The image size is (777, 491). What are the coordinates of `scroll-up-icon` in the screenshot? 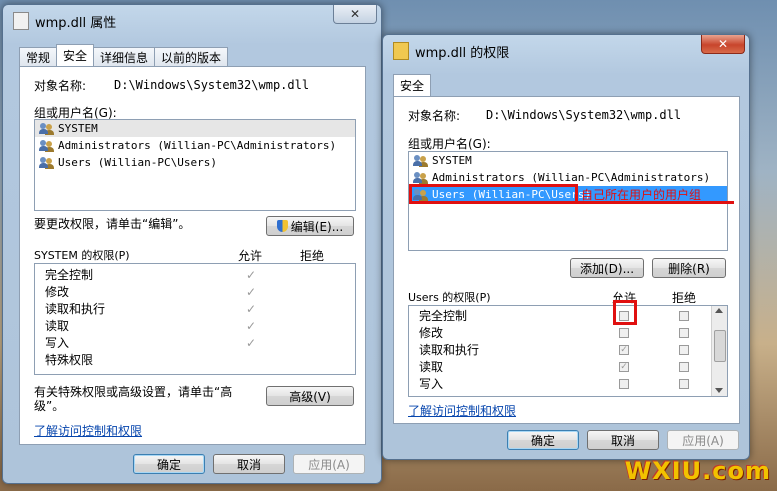 It's located at (719, 310).